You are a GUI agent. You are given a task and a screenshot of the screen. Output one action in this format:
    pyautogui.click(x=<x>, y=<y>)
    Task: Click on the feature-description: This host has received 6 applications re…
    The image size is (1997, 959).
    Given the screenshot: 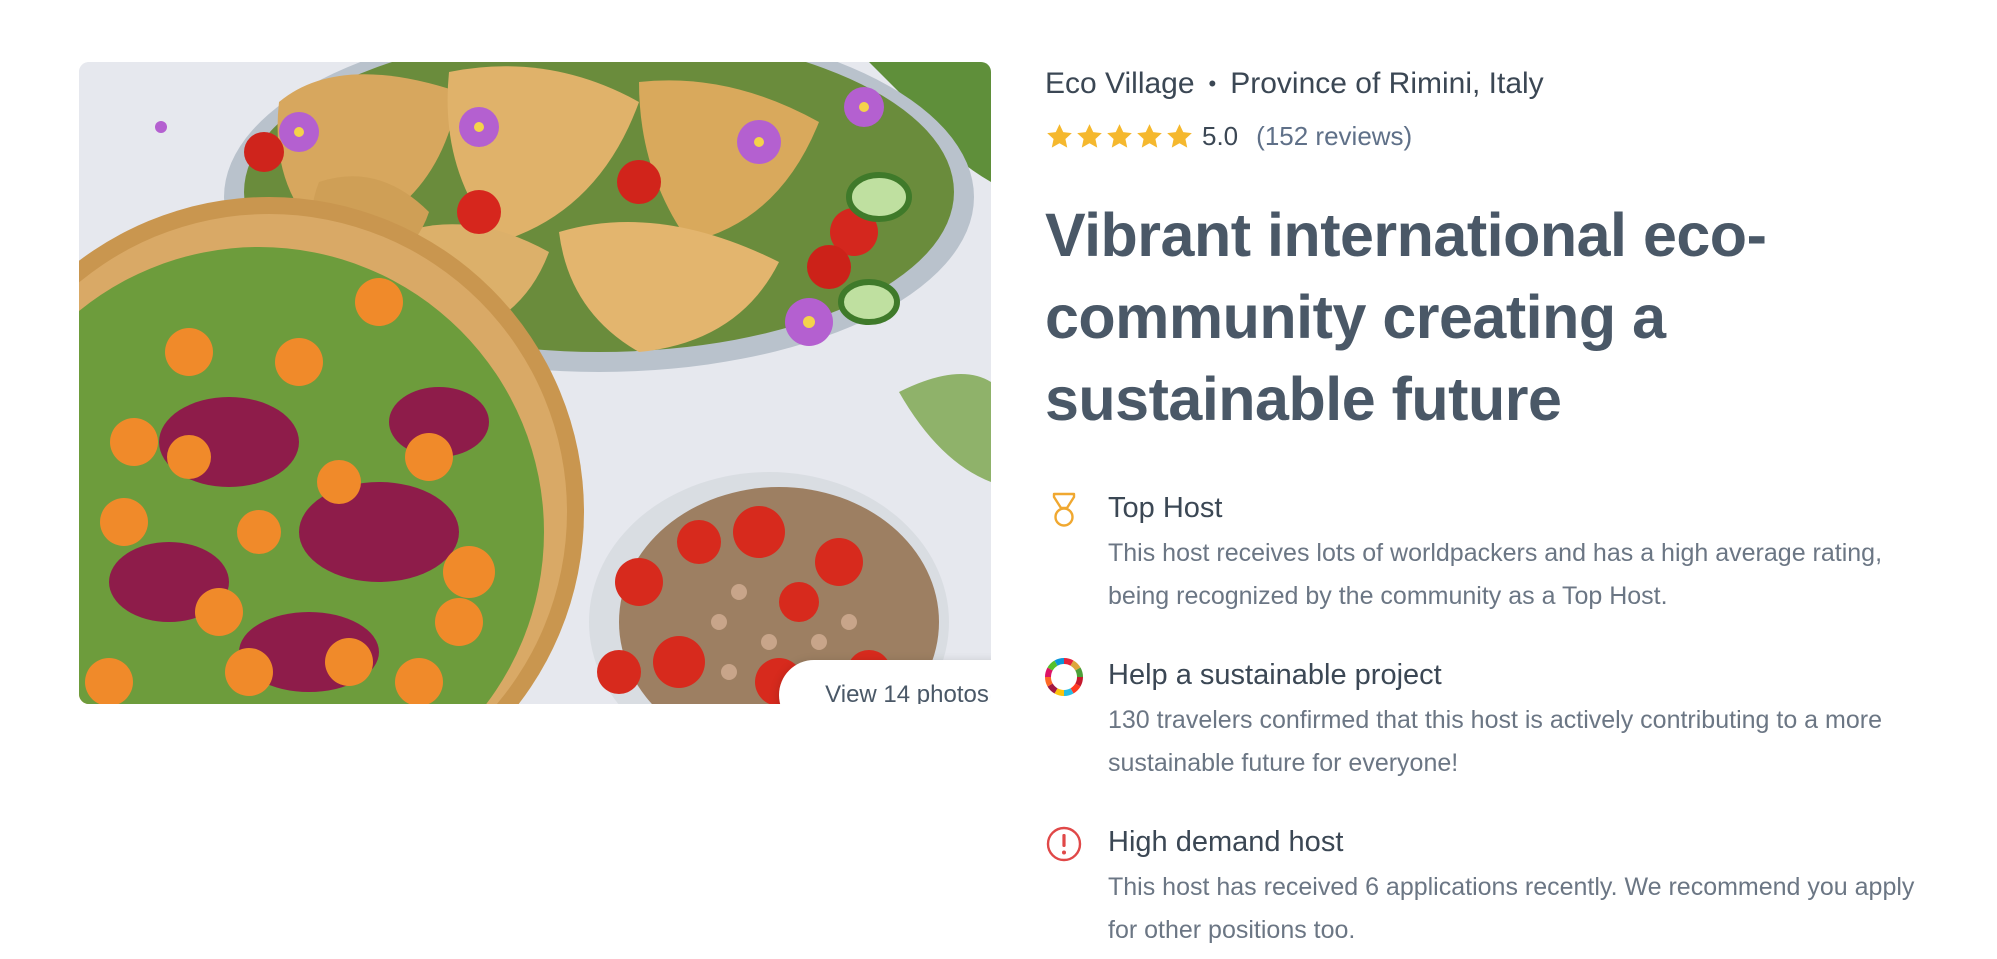 What is the action you would take?
    pyautogui.click(x=1511, y=908)
    